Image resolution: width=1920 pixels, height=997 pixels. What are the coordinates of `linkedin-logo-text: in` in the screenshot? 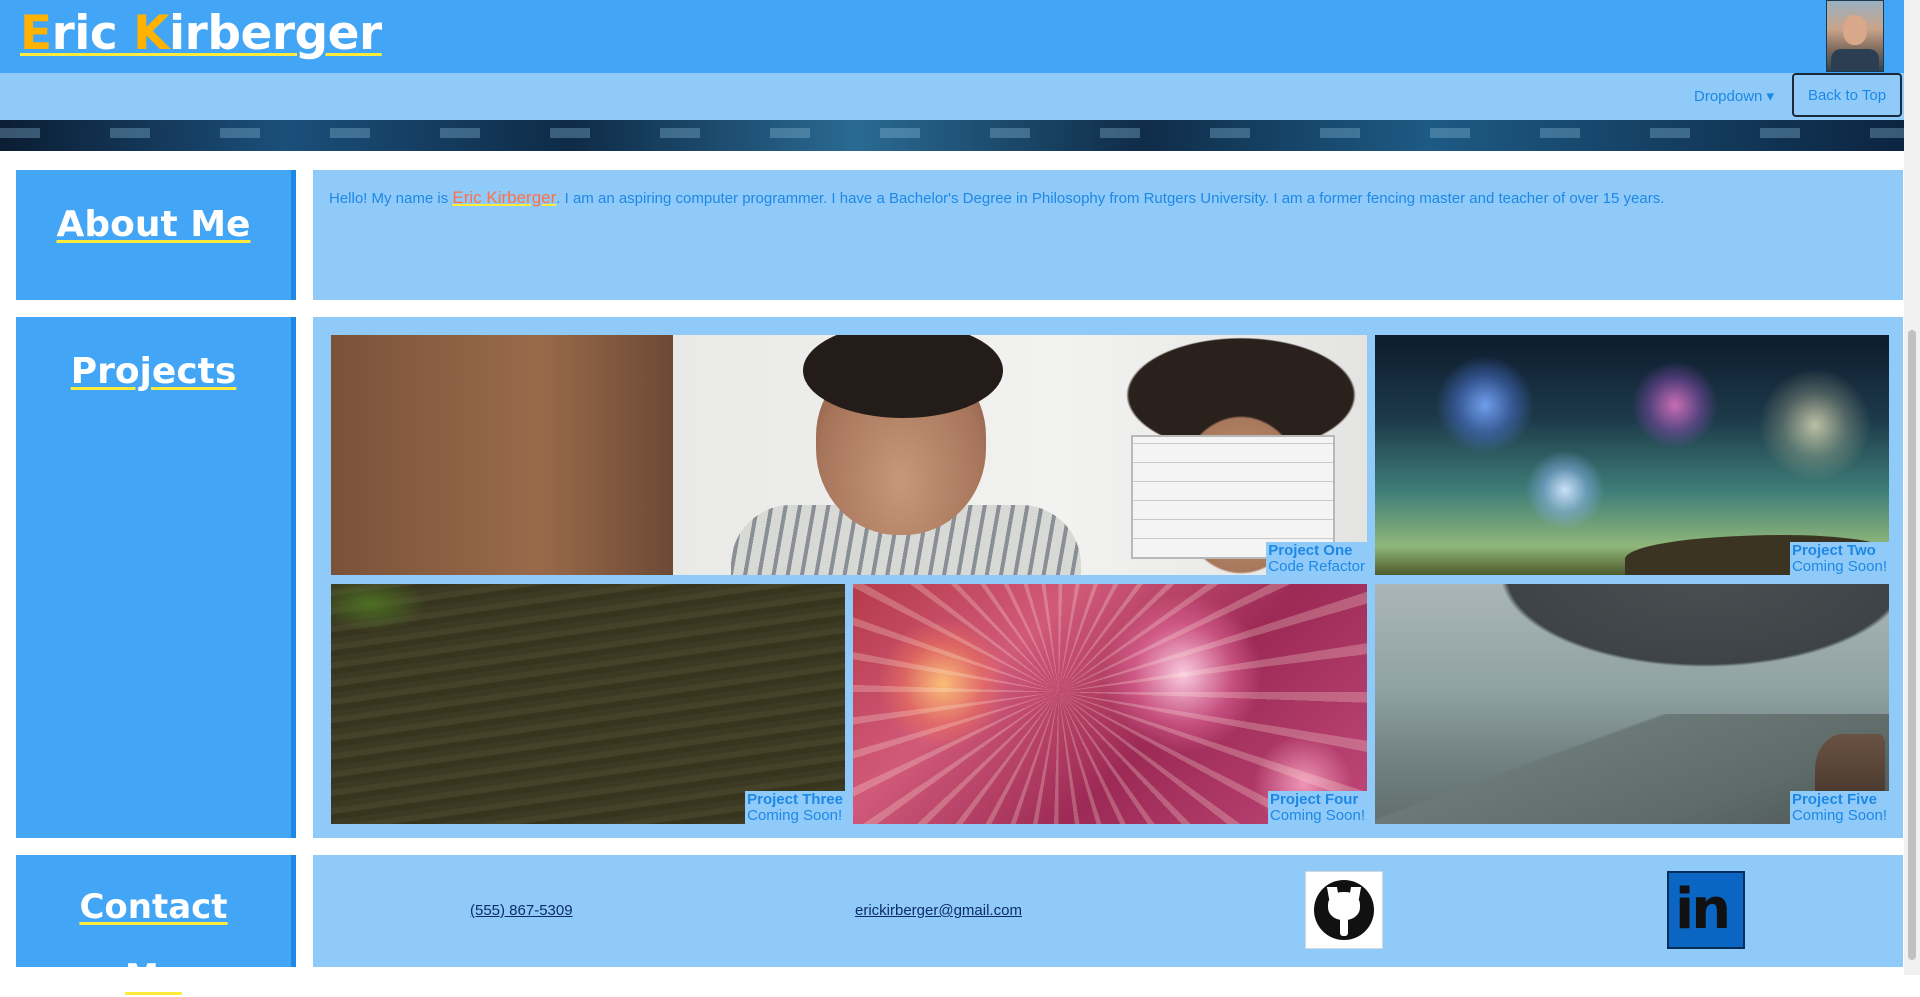 It's located at (1703, 909).